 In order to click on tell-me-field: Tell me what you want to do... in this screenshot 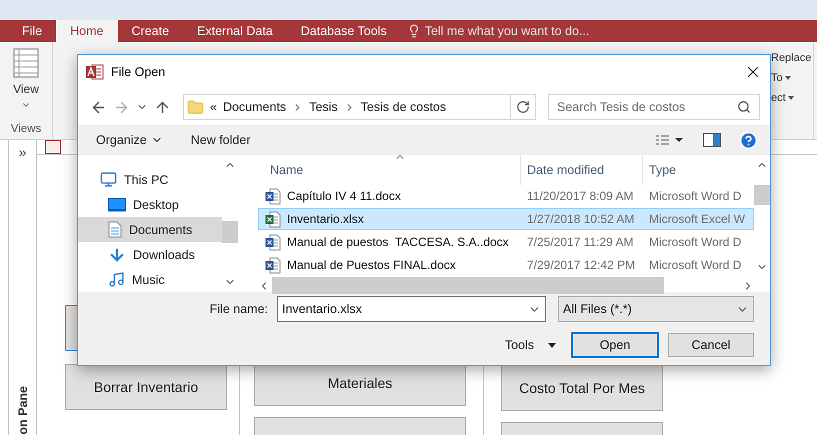, I will do `click(507, 31)`.